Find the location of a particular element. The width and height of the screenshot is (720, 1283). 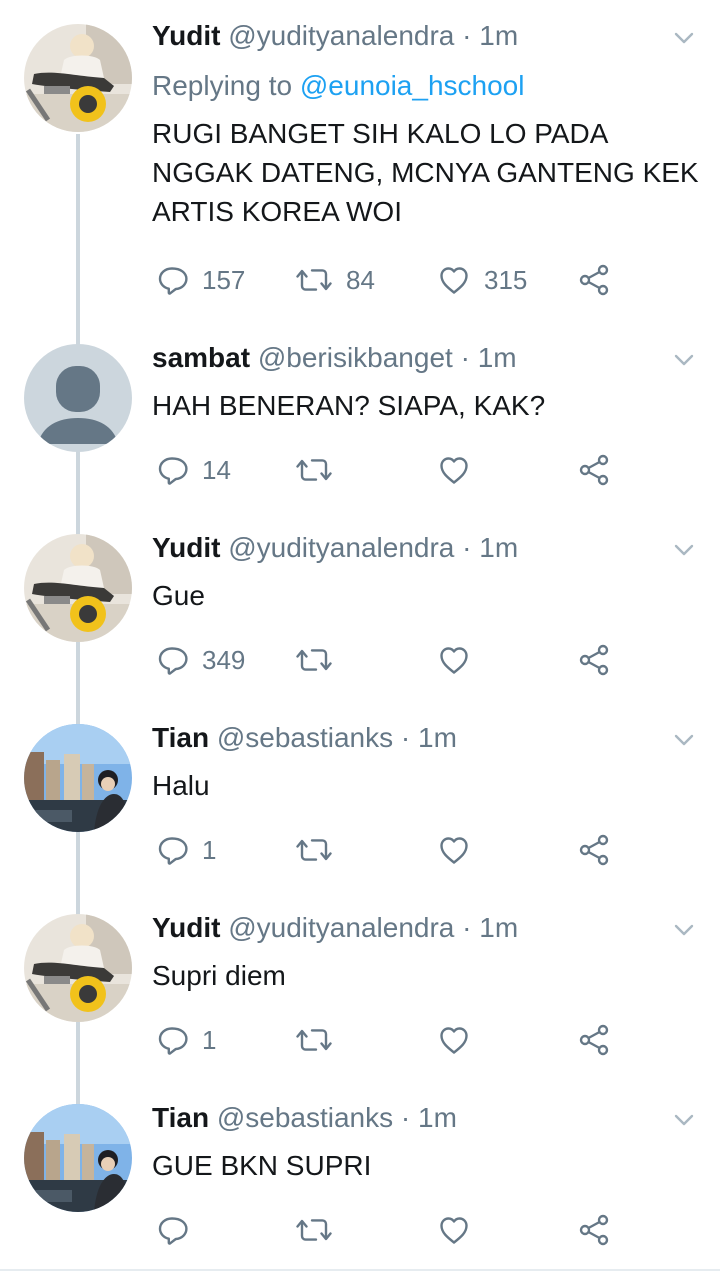

tweet-actions: 1 is located at coordinates (412, 1040).